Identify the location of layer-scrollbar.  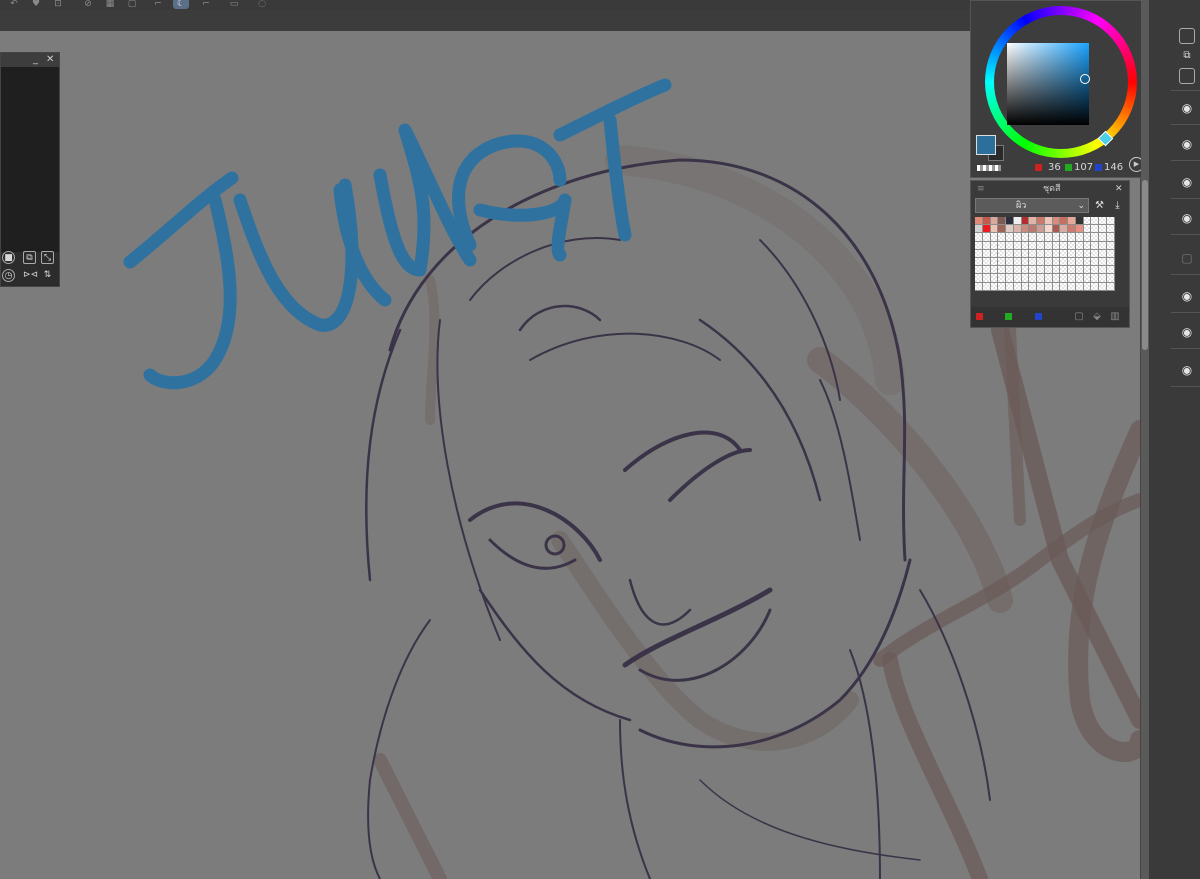
(1145, 439).